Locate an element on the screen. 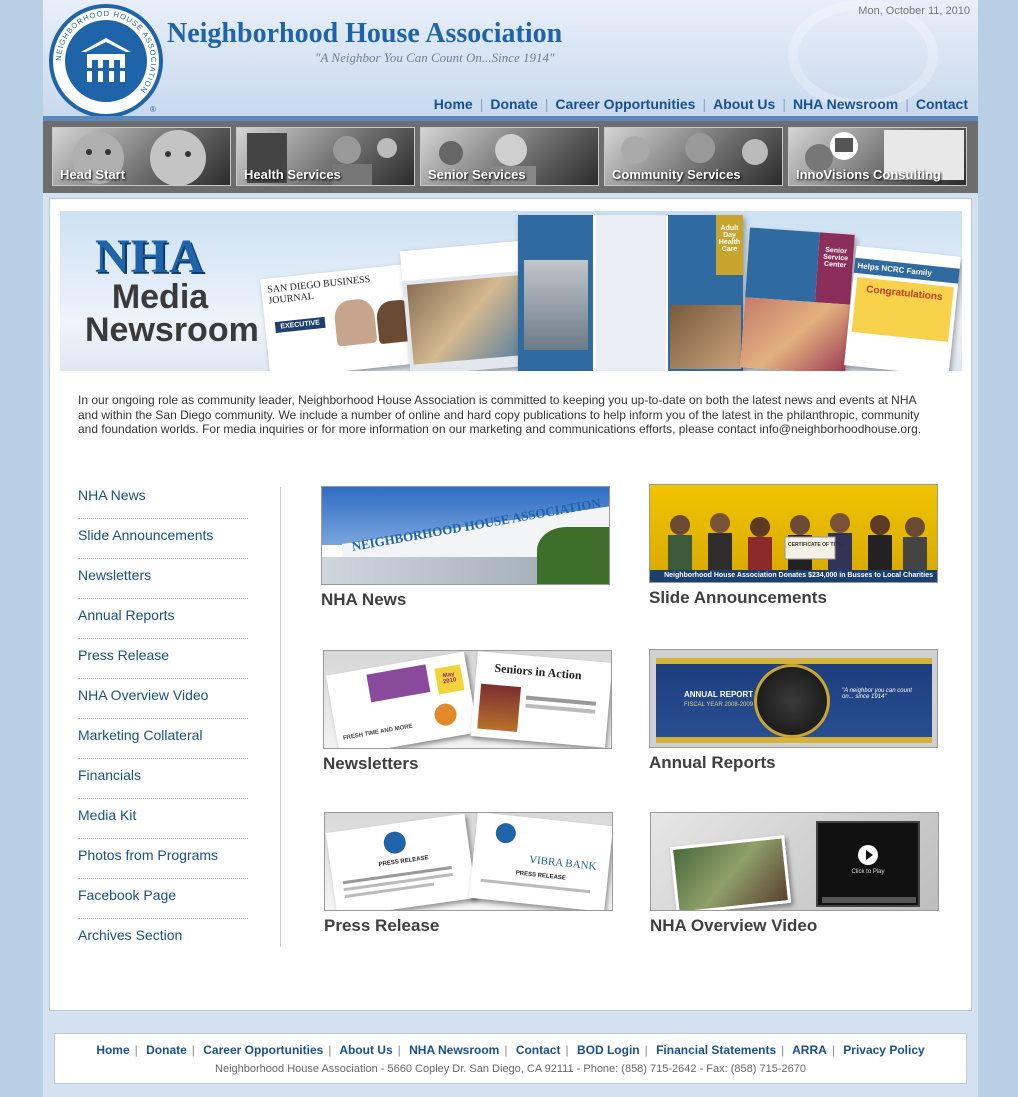 The image size is (1018, 1097). press-release-photo: PRESS RELEASE VIBRA BANK PRESS RELEASE is located at coordinates (468, 861).